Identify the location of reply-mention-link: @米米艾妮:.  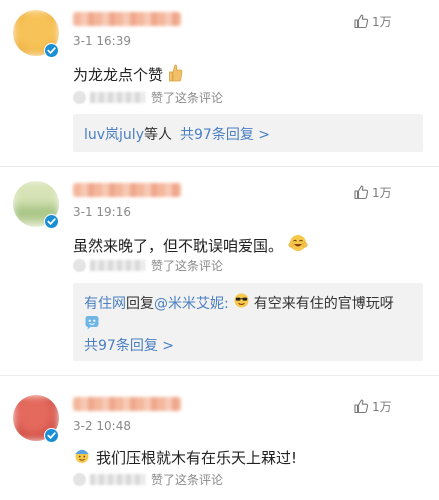
(191, 303).